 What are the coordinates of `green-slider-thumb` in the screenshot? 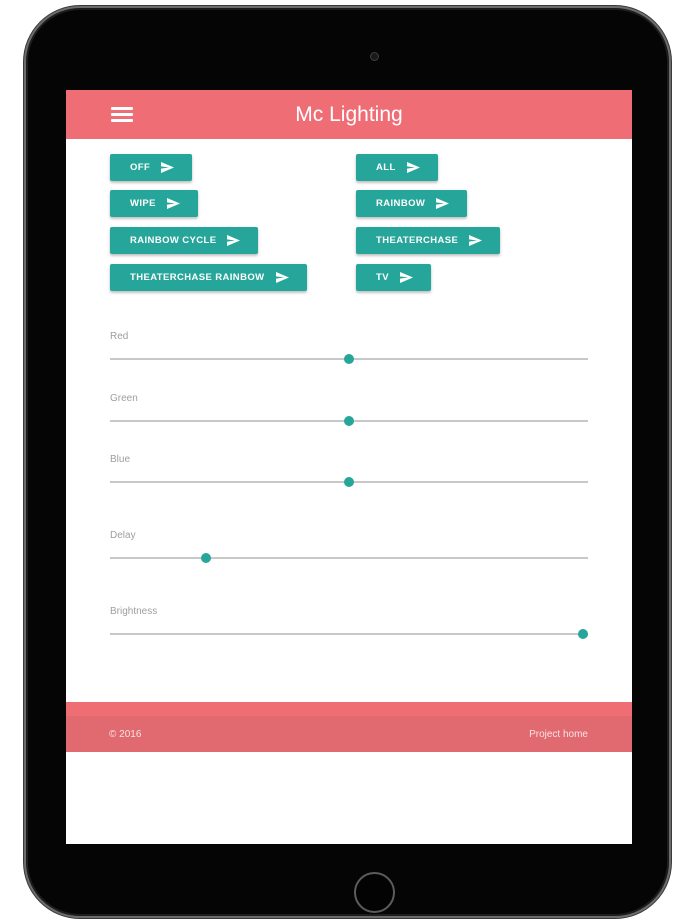 It's located at (349, 421).